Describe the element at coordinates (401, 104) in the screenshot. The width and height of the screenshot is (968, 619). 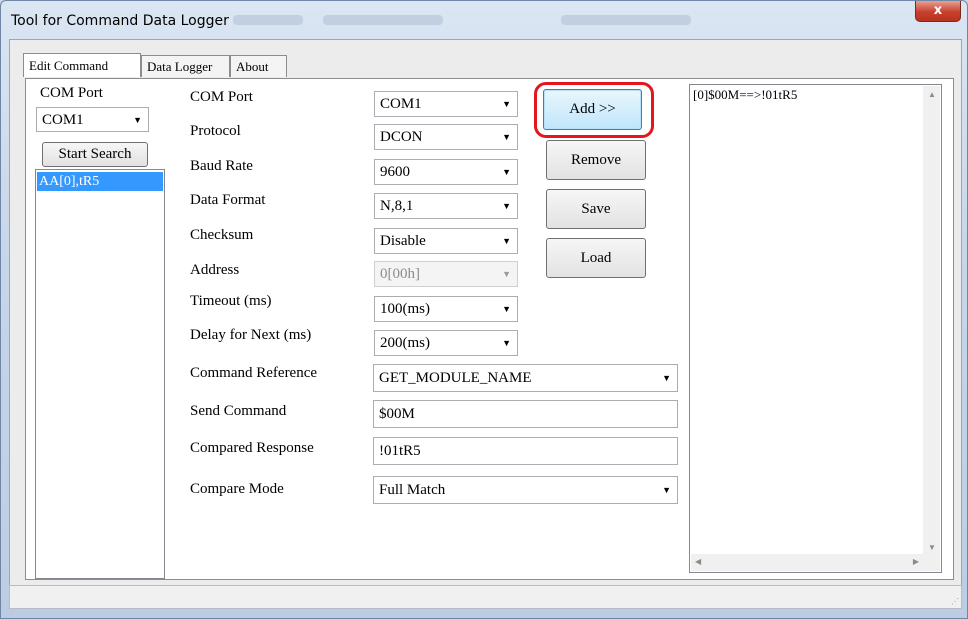
I see `com-port-value: COM1` at that location.